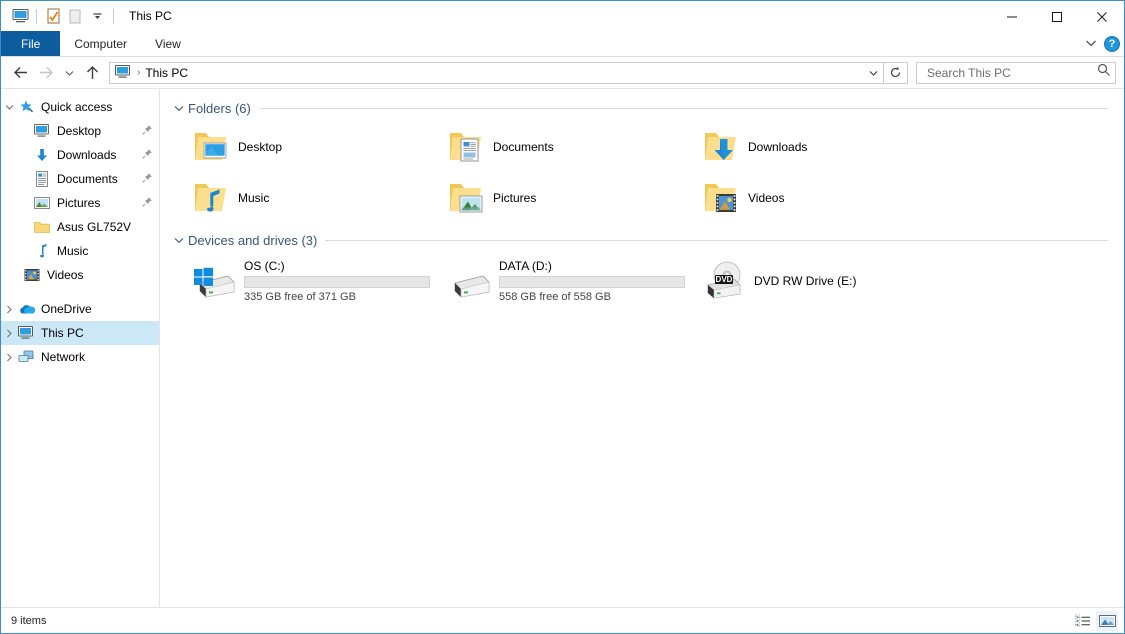 The height and width of the screenshot is (634, 1125). I want to click on chevron-down-icon, so click(9, 107).